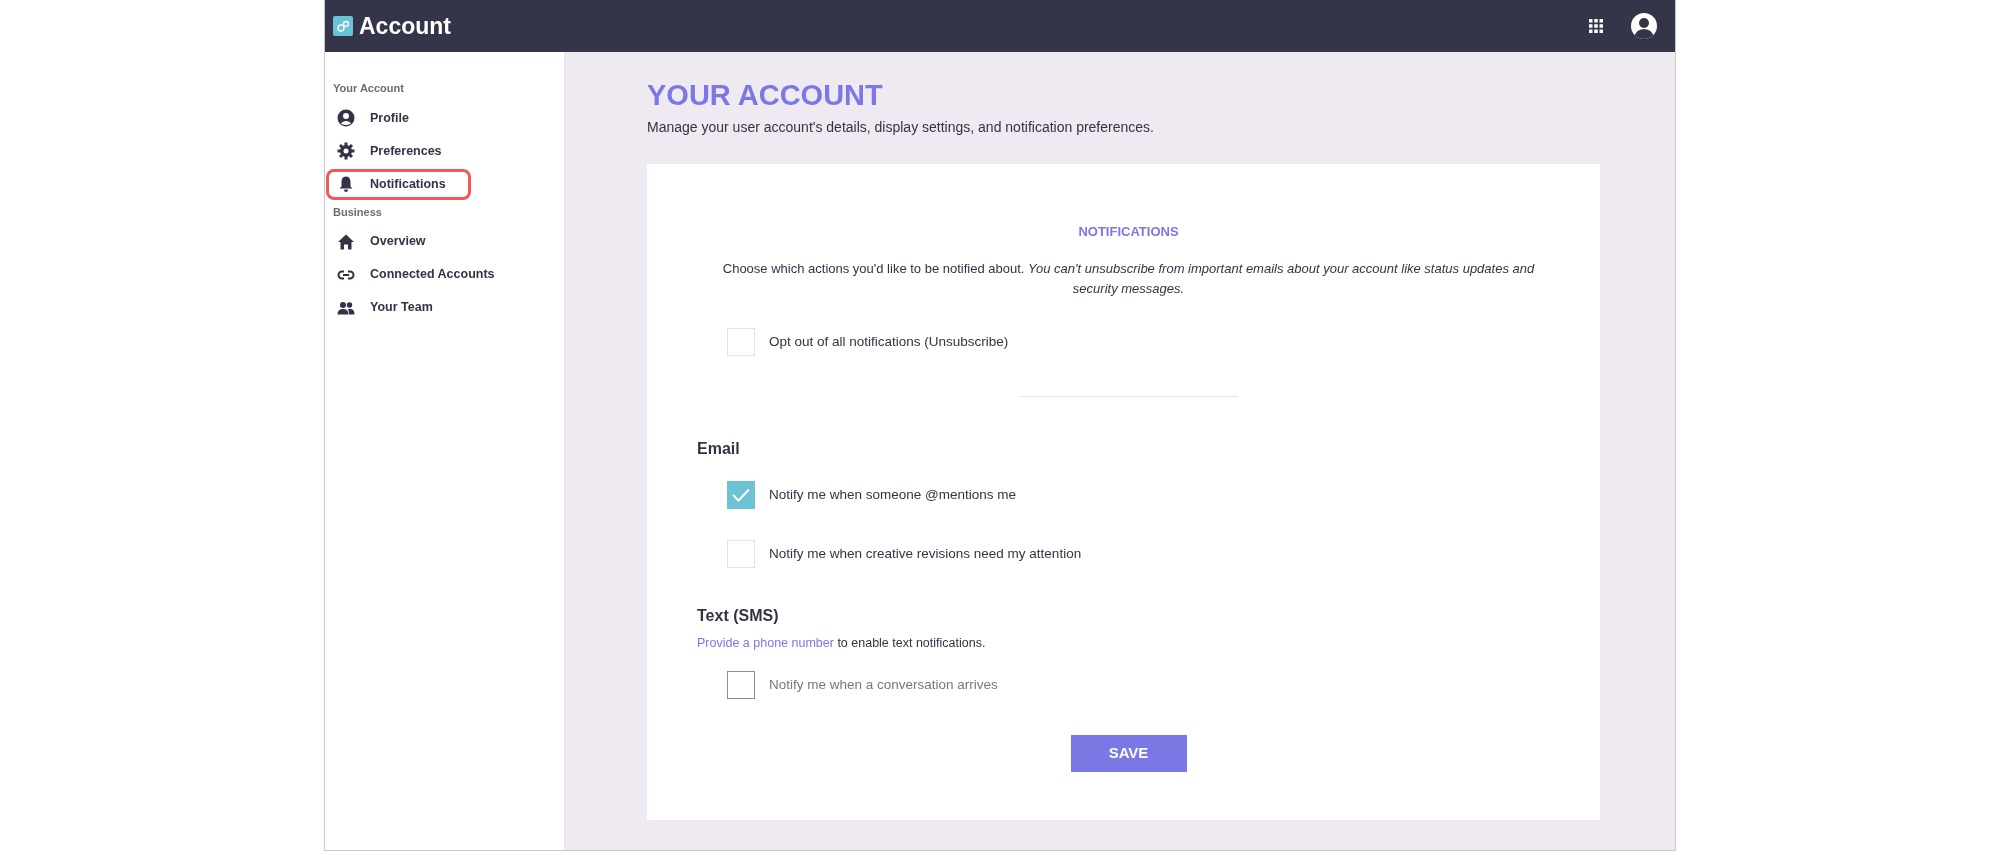  Describe the element at coordinates (883, 684) in the screenshot. I see `checkbox-label: Notify me when a conversation arrives` at that location.